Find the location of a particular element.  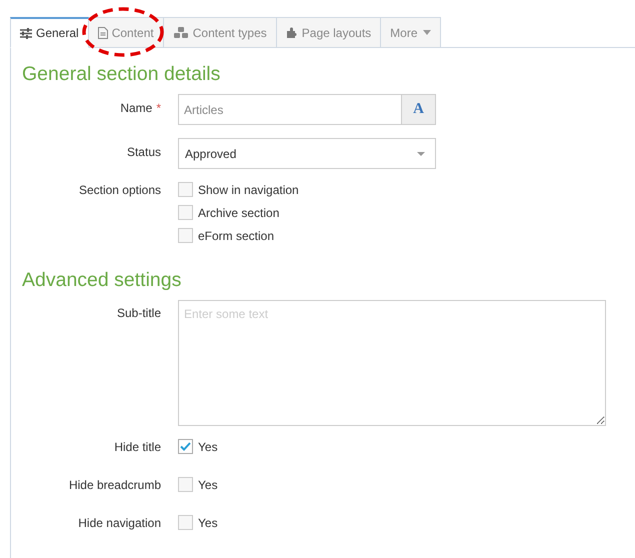

checkbox-label: eForm section is located at coordinates (236, 235).